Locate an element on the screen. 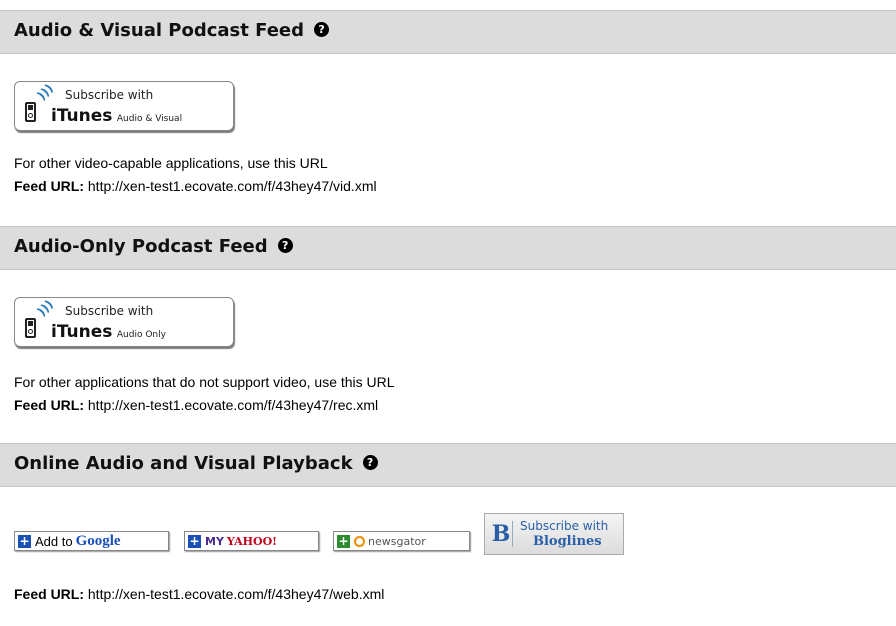  add-to-newsgator-button: + newsgator is located at coordinates (401, 541).